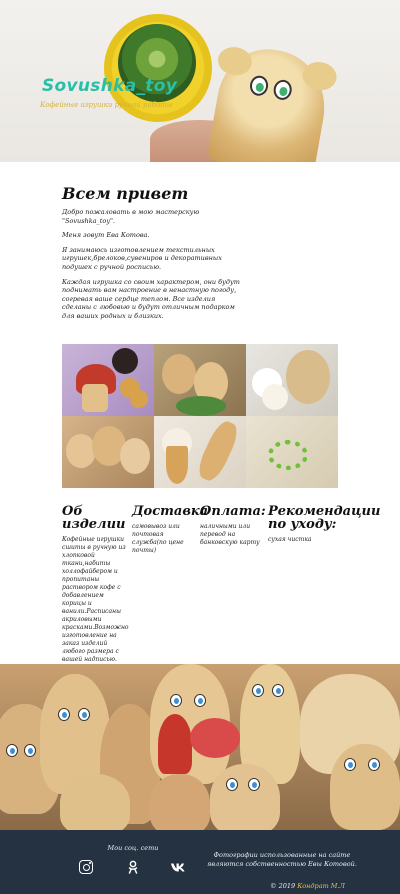 The width and height of the screenshot is (400, 894). I want to click on odnoklassniki-icon, so click(133, 867).